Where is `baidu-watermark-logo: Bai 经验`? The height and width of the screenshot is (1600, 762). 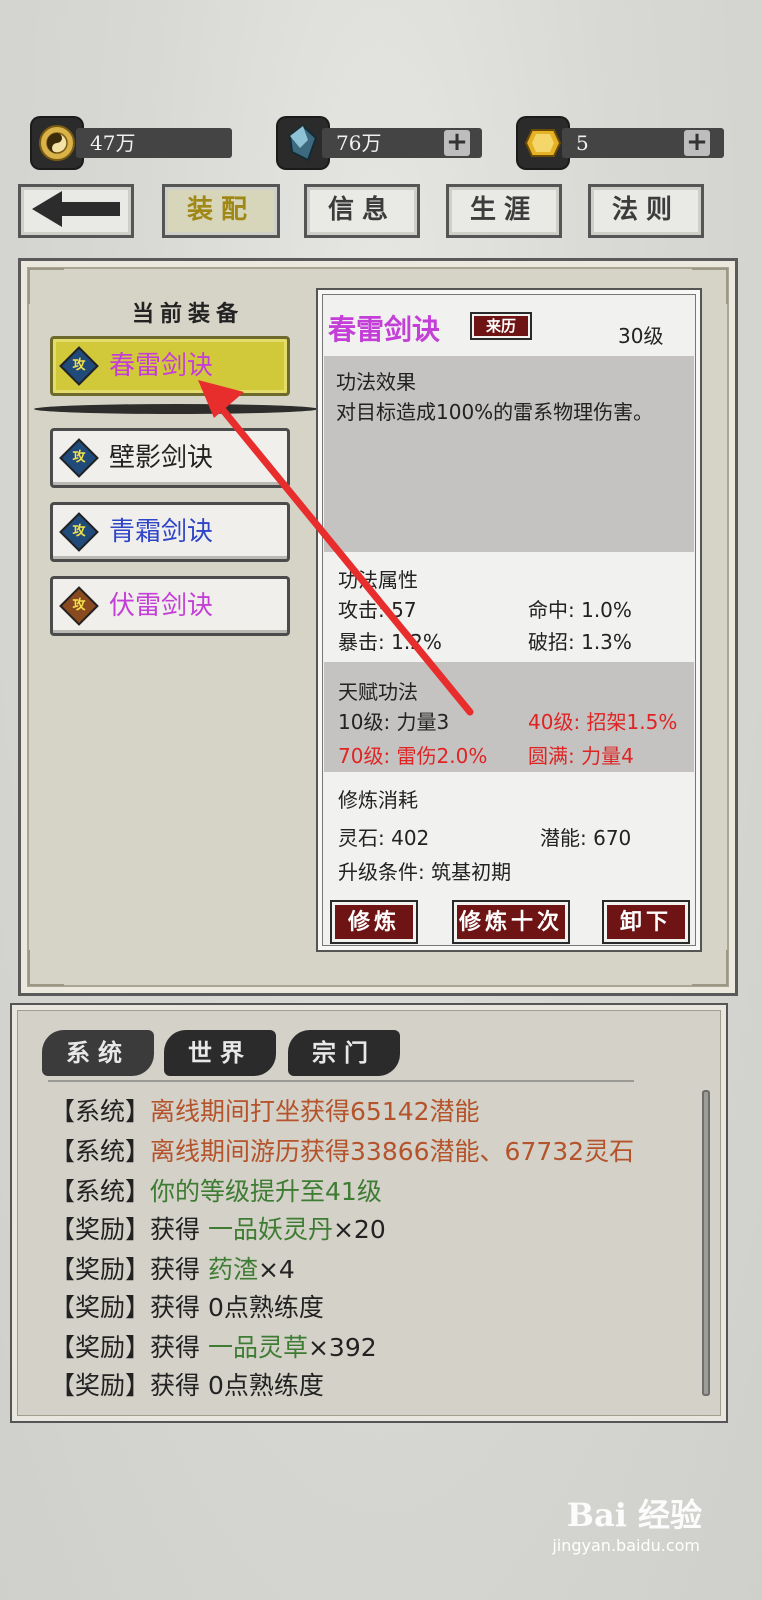
baidu-watermark-logo: Bai 经验 is located at coordinates (634, 1515).